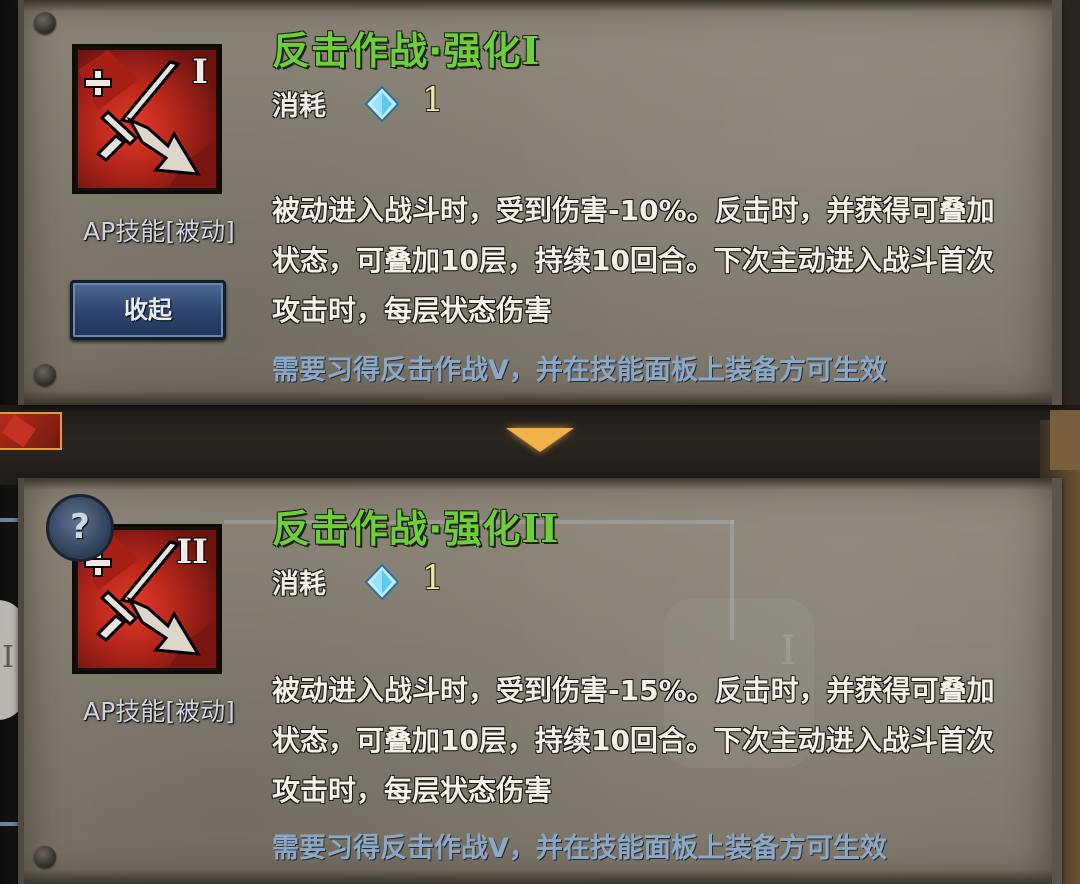 This screenshot has width=1080, height=884. I want to click on collapse-button: 收起, so click(148, 310).